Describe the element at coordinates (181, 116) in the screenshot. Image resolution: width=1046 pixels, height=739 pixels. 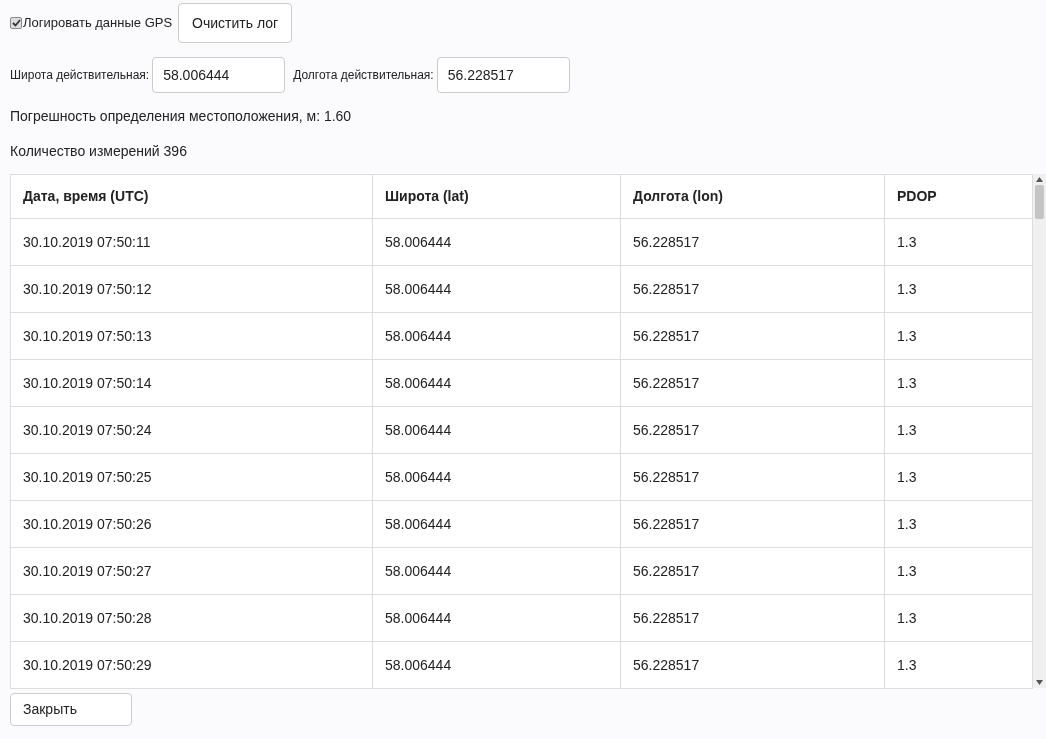
I see `accuracy-text: Погрешность определения местоположения, м: 1.60` at that location.